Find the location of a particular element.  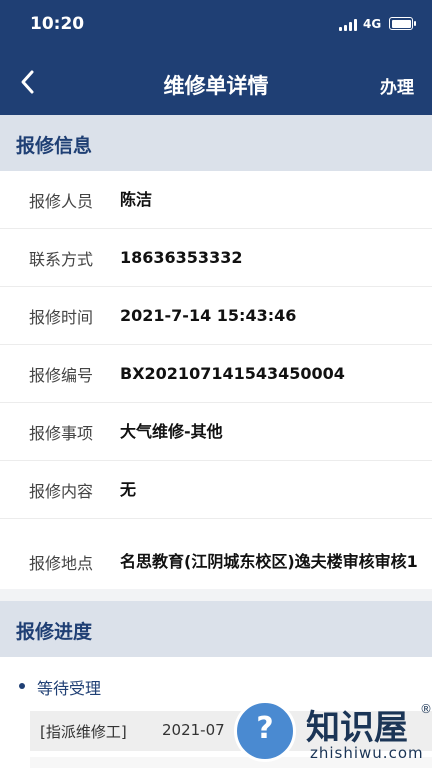

watermark-text: 知识屋 is located at coordinates (357, 728).